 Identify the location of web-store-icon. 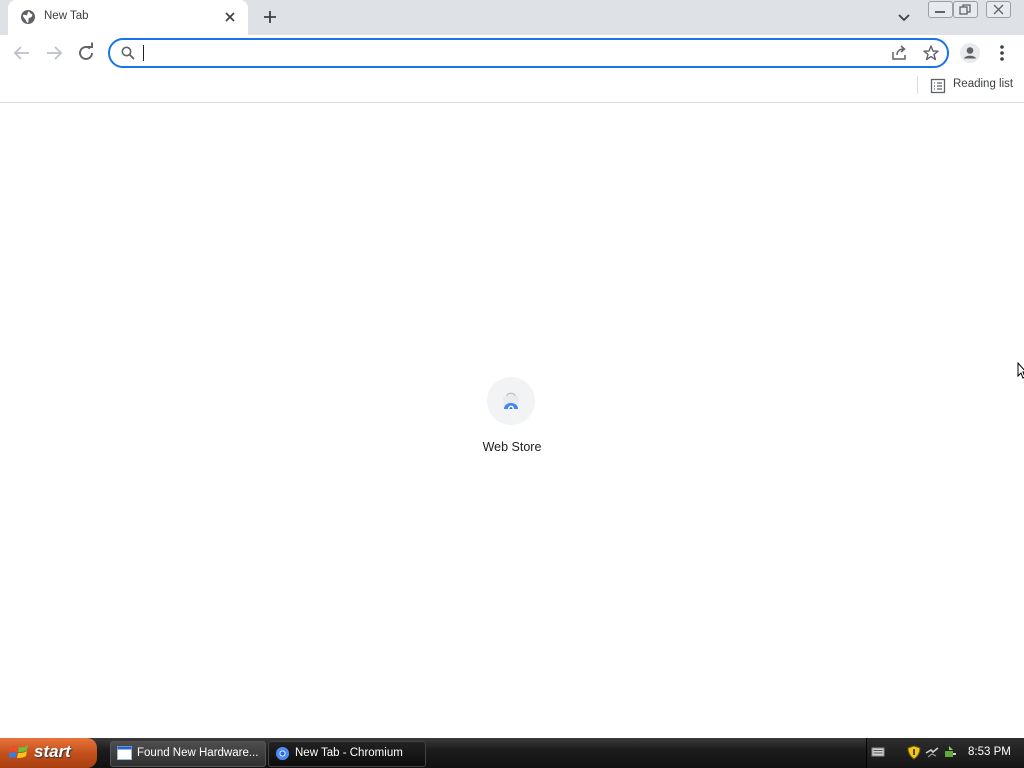
(511, 400).